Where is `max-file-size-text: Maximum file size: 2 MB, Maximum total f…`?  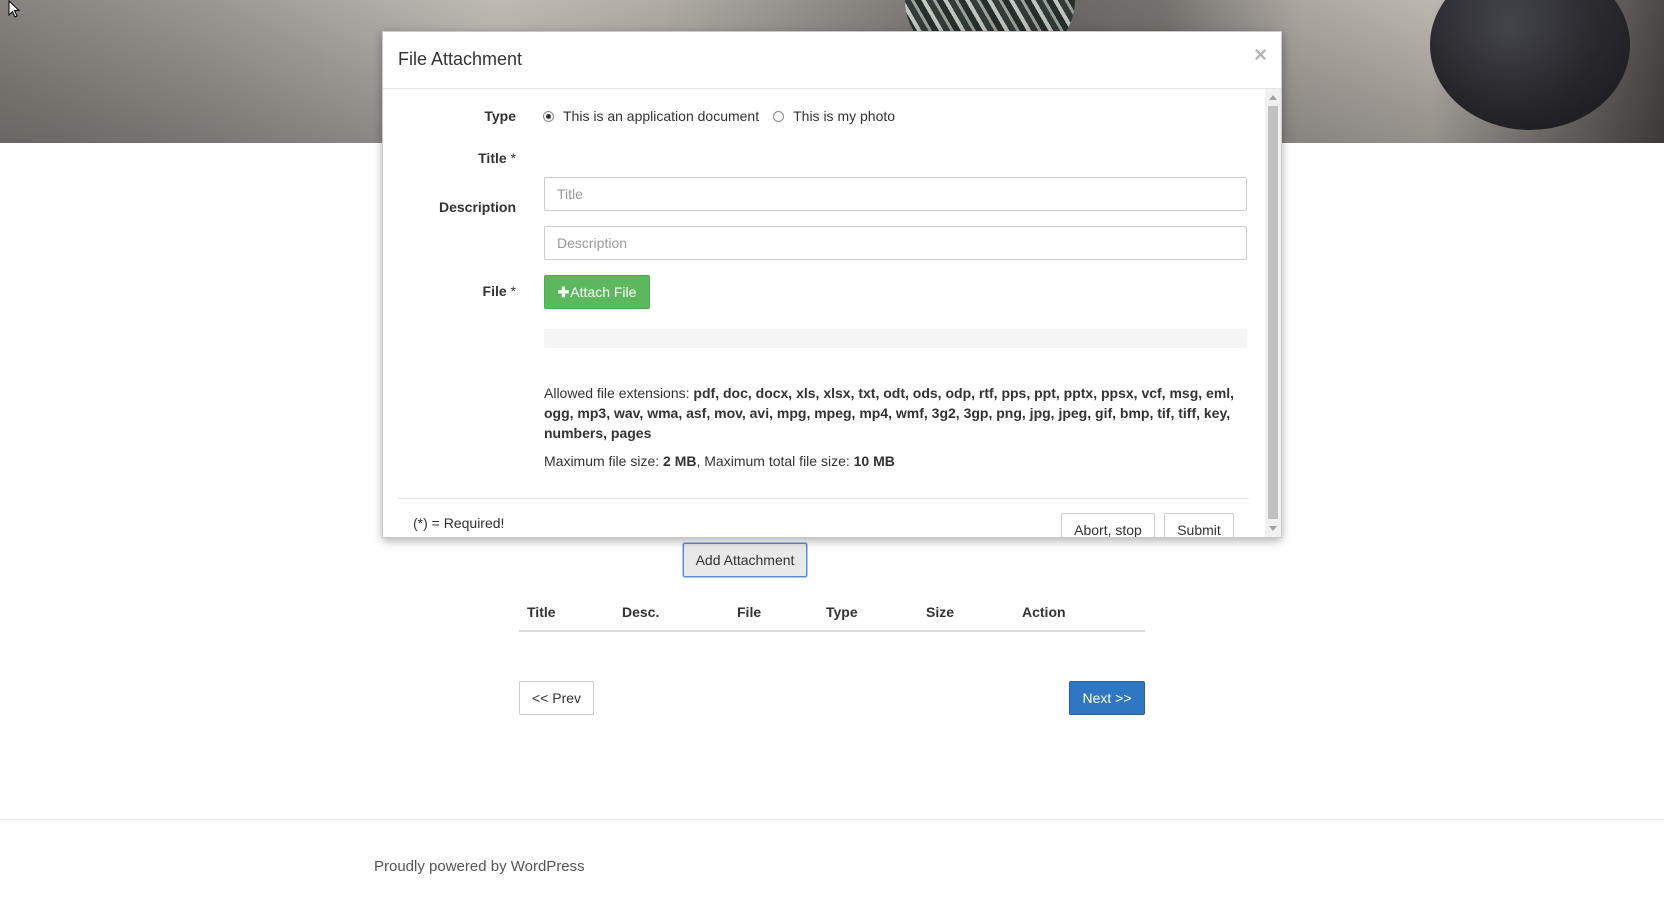 max-file-size-text: Maximum file size: 2 MB, Maximum total f… is located at coordinates (719, 461).